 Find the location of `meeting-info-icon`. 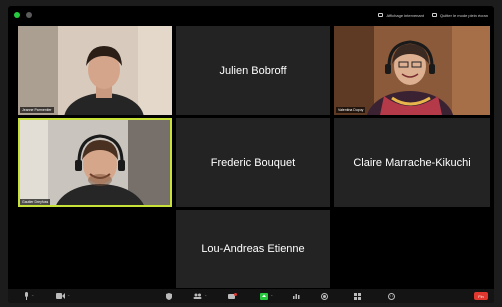

meeting-info-icon is located at coordinates (29, 15).